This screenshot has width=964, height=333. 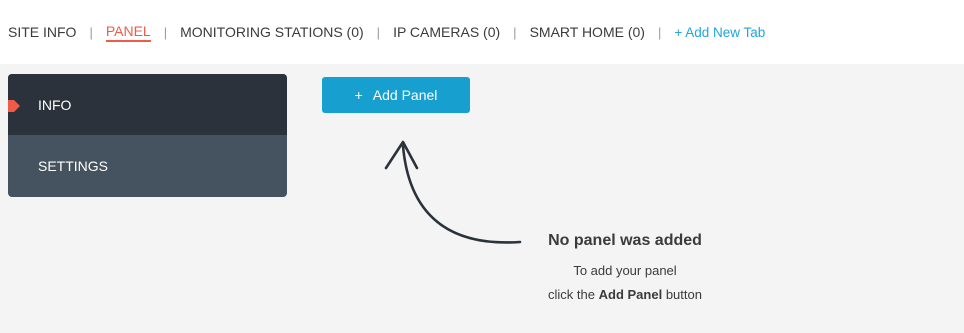 I want to click on add-new-tab-link: + Add New Tab, so click(x=719, y=32).